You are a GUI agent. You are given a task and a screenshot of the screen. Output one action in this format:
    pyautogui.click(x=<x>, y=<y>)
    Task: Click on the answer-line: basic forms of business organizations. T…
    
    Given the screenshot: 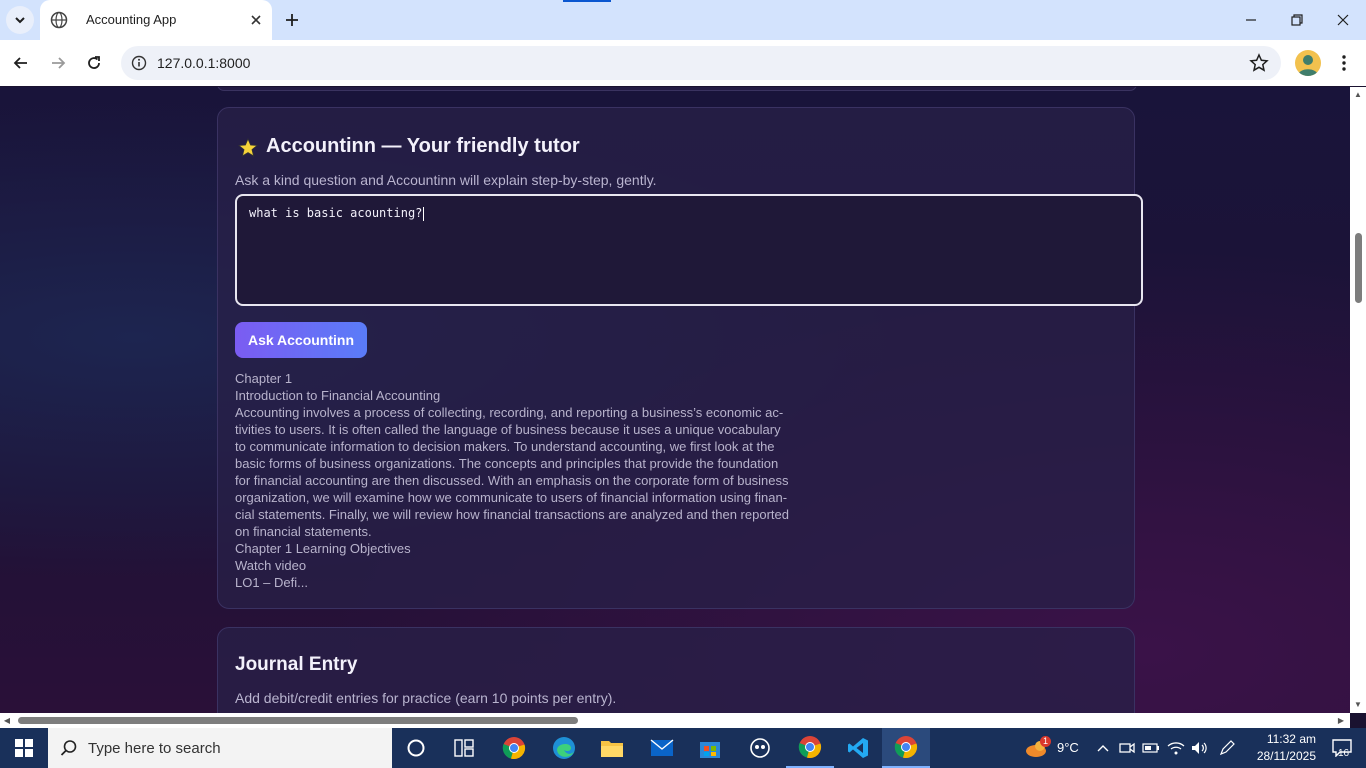 What is the action you would take?
    pyautogui.click(x=507, y=463)
    